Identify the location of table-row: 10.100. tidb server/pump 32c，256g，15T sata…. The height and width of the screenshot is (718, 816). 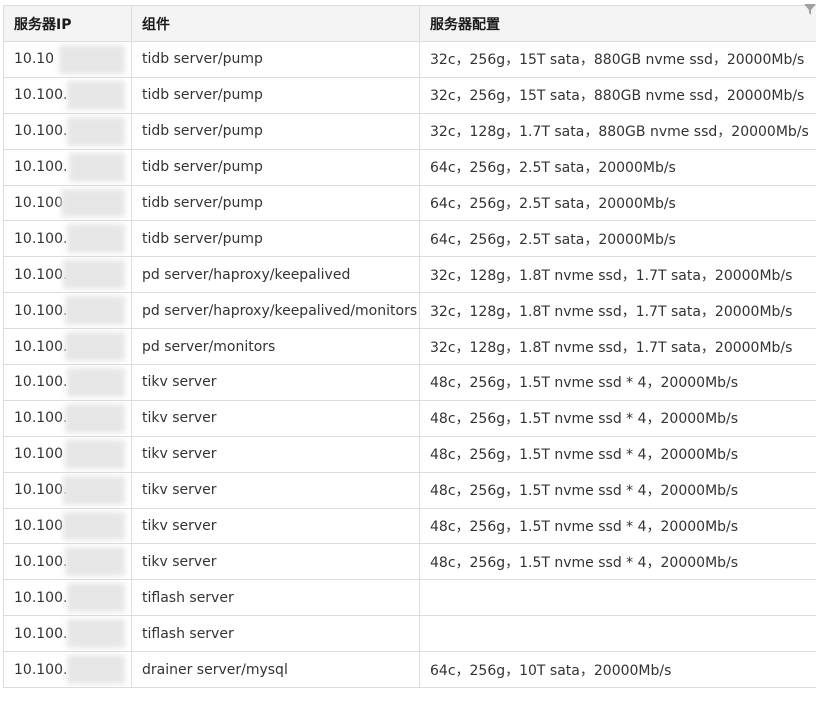
(409, 95).